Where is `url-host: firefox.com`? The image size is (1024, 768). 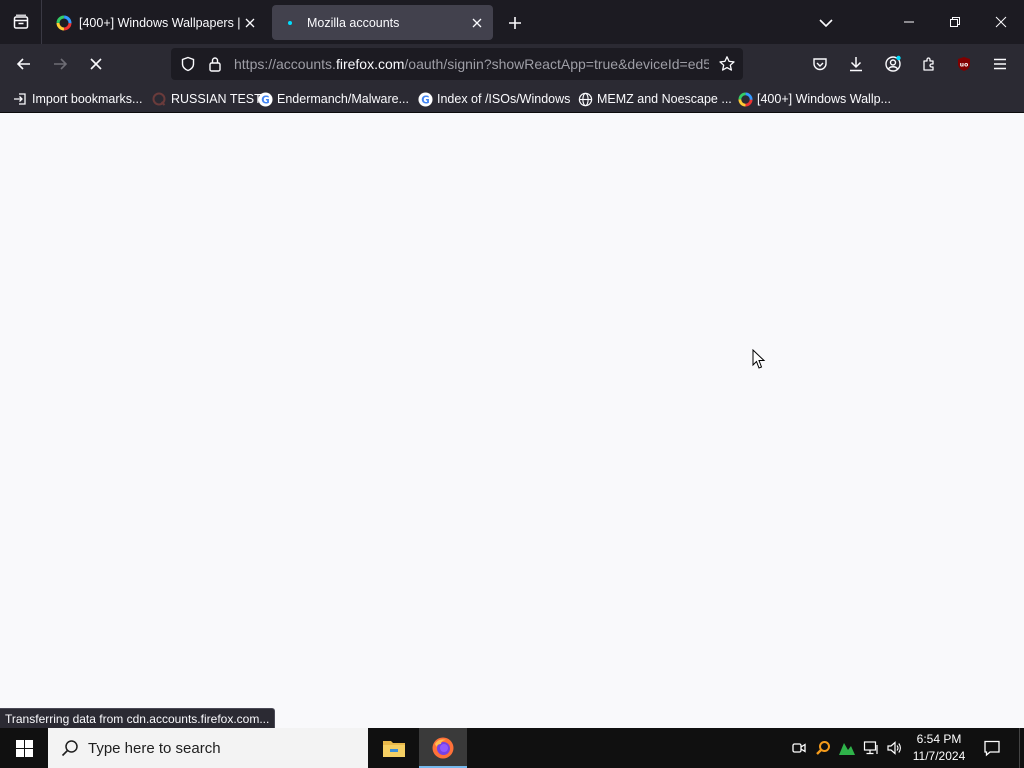
url-host: firefox.com is located at coordinates (370, 64).